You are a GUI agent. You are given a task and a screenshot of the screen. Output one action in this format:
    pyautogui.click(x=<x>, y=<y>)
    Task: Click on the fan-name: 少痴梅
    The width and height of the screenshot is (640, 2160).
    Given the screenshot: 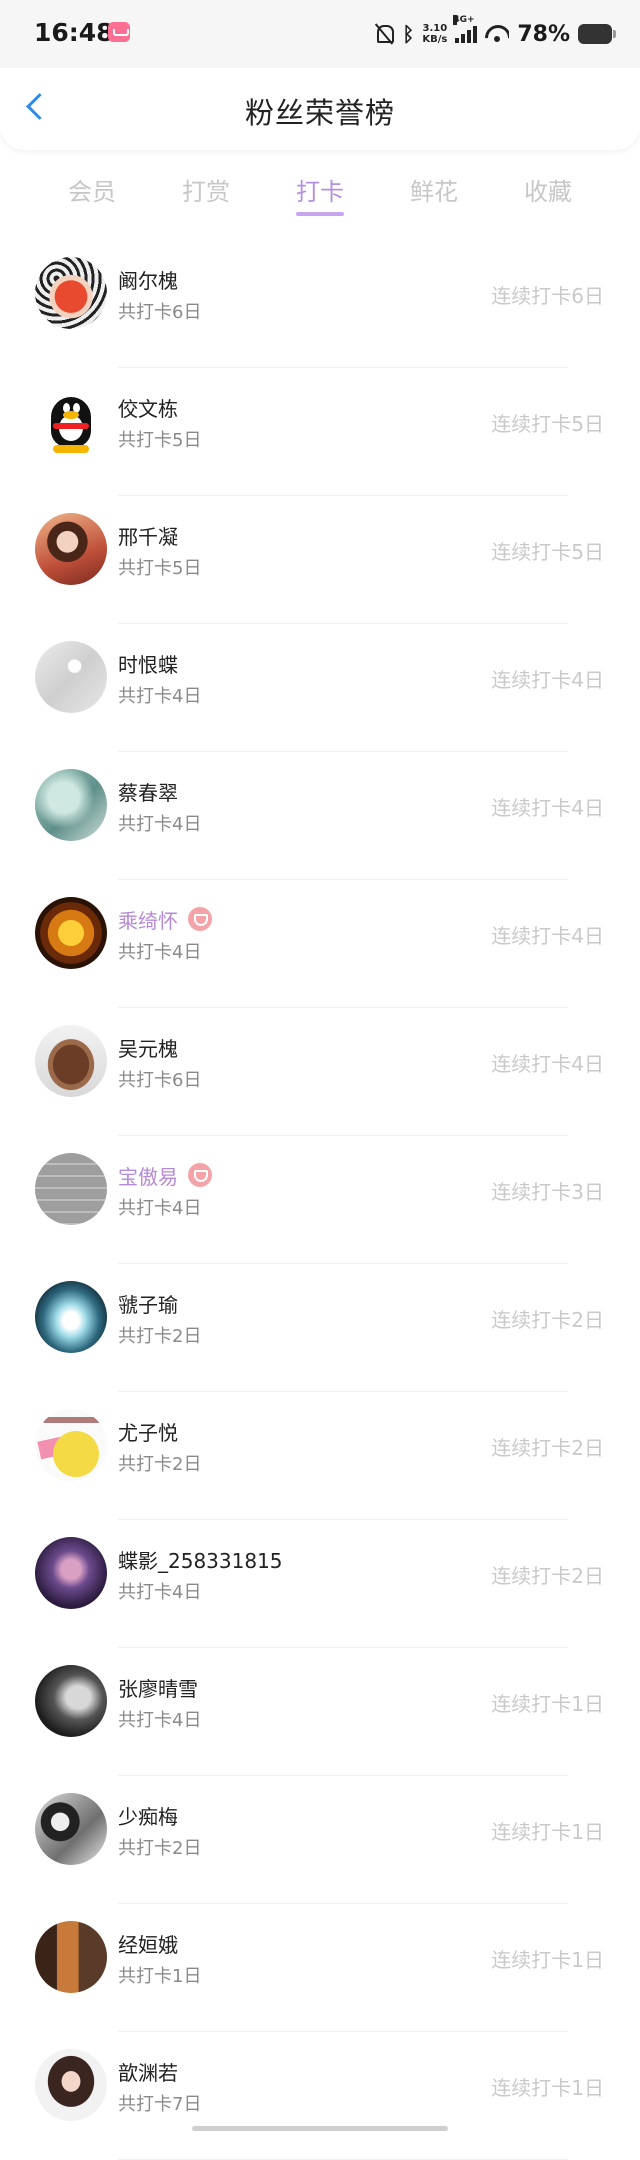 What is the action you would take?
    pyautogui.click(x=148, y=1816)
    